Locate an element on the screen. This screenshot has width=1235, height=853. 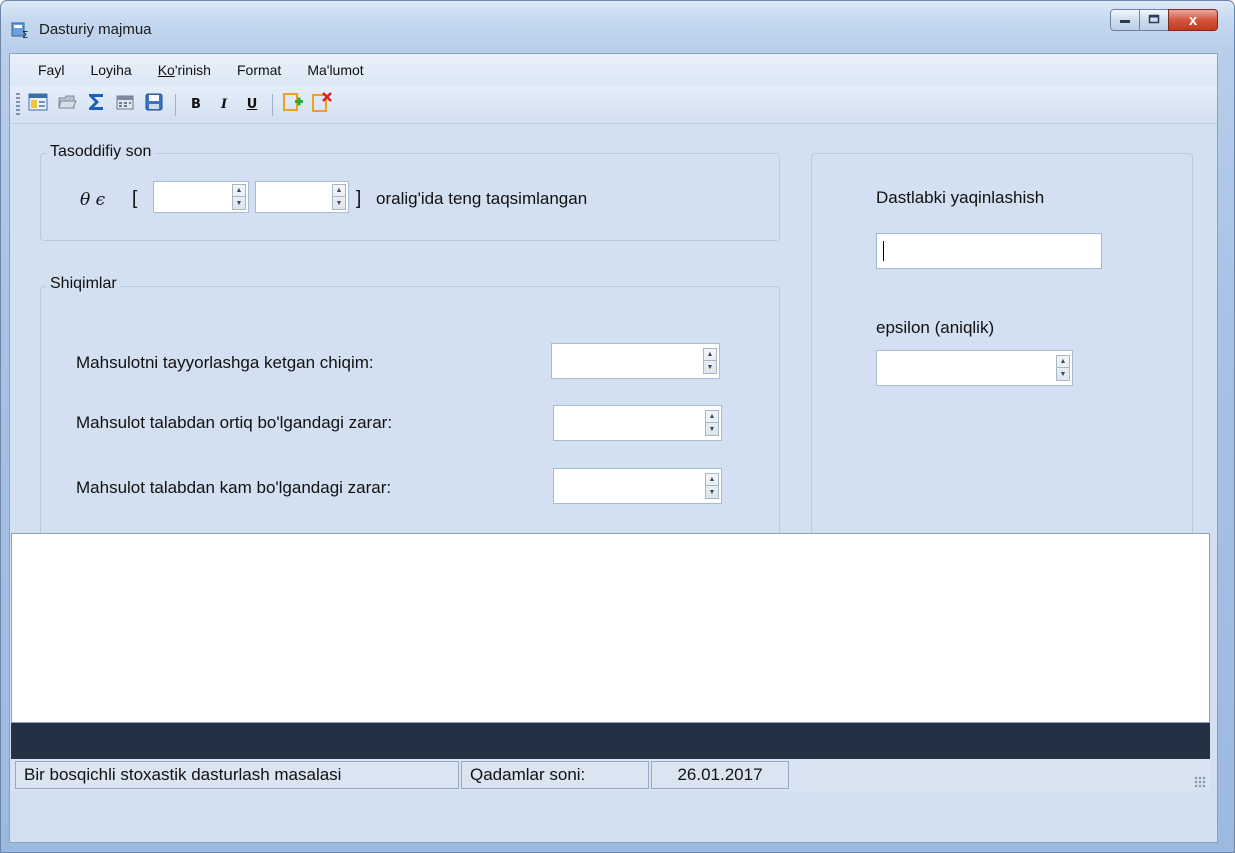
initial-approximation-input is located at coordinates (989, 251).